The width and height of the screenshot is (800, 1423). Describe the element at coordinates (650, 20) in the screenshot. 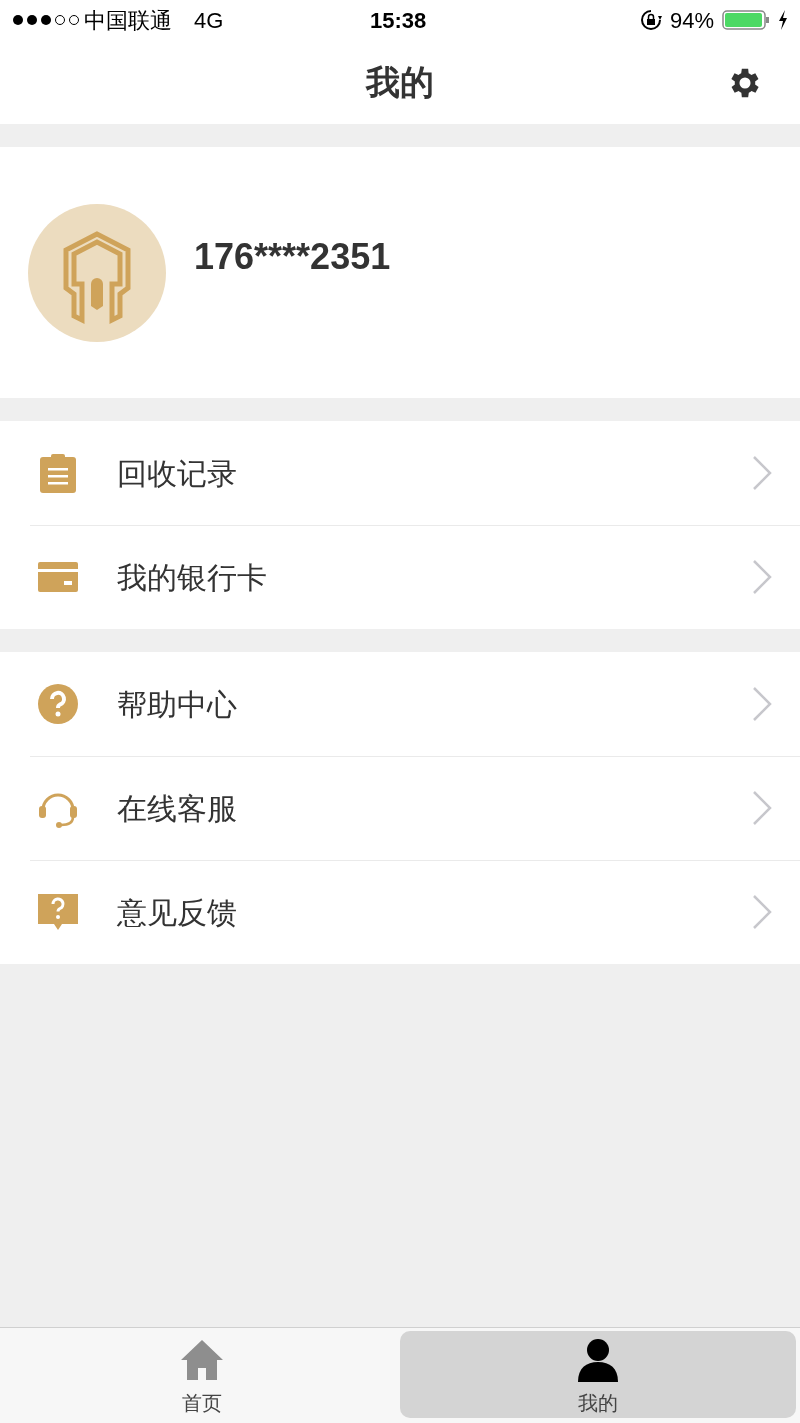

I see `rotation-lock-icon` at that location.